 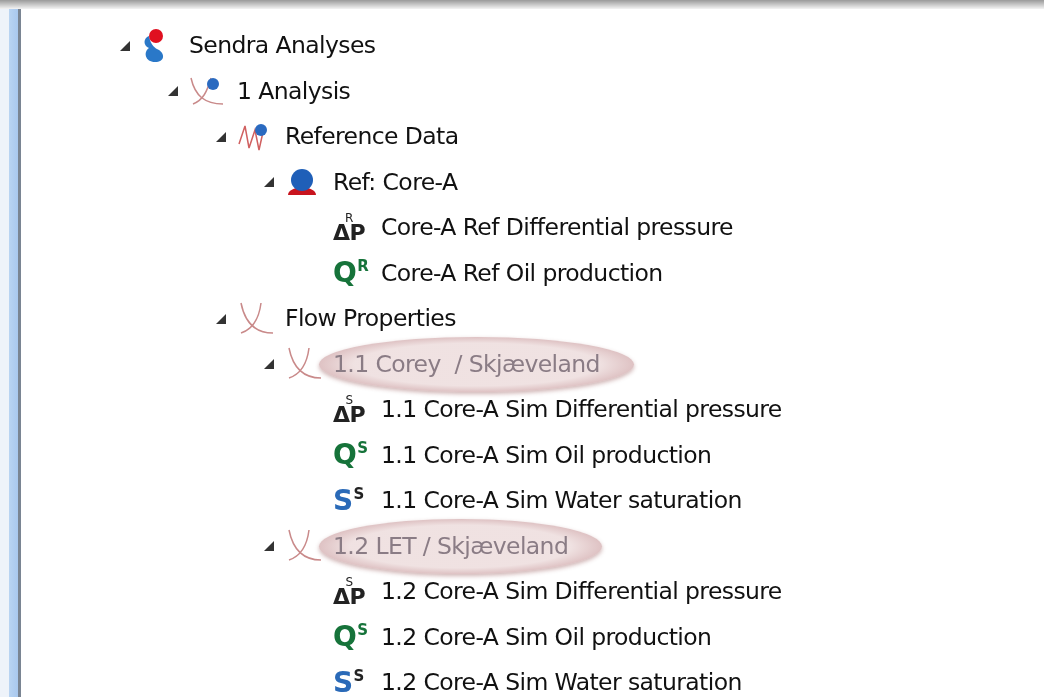 I want to click on tree-node-label: 1.2 Core-A Sim Oil production, so click(x=546, y=637).